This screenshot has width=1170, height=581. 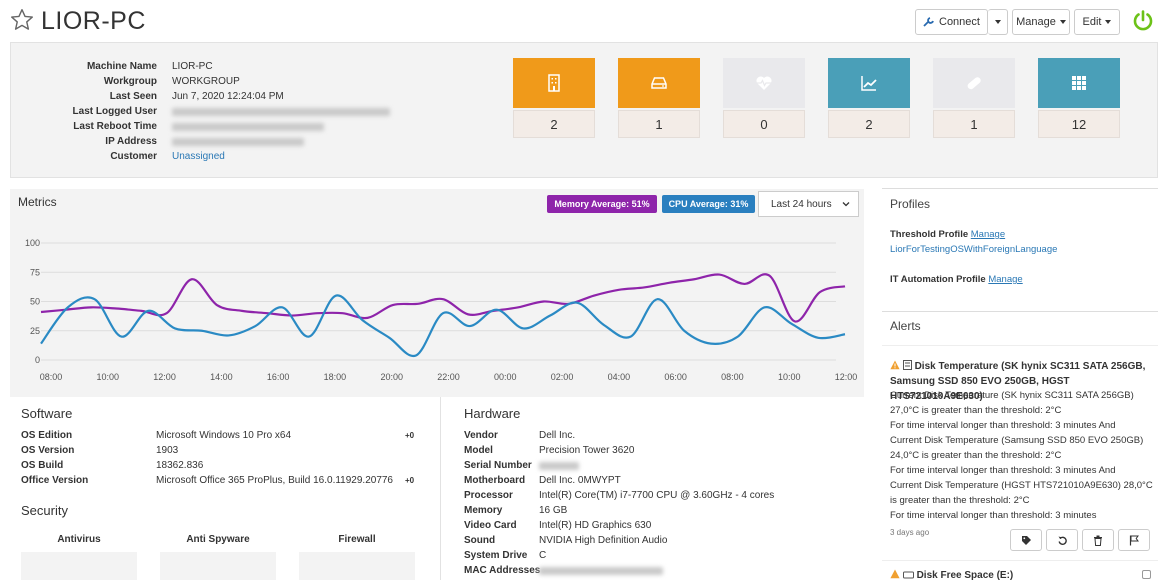 I want to click on undo-icon, so click(x=1062, y=540).